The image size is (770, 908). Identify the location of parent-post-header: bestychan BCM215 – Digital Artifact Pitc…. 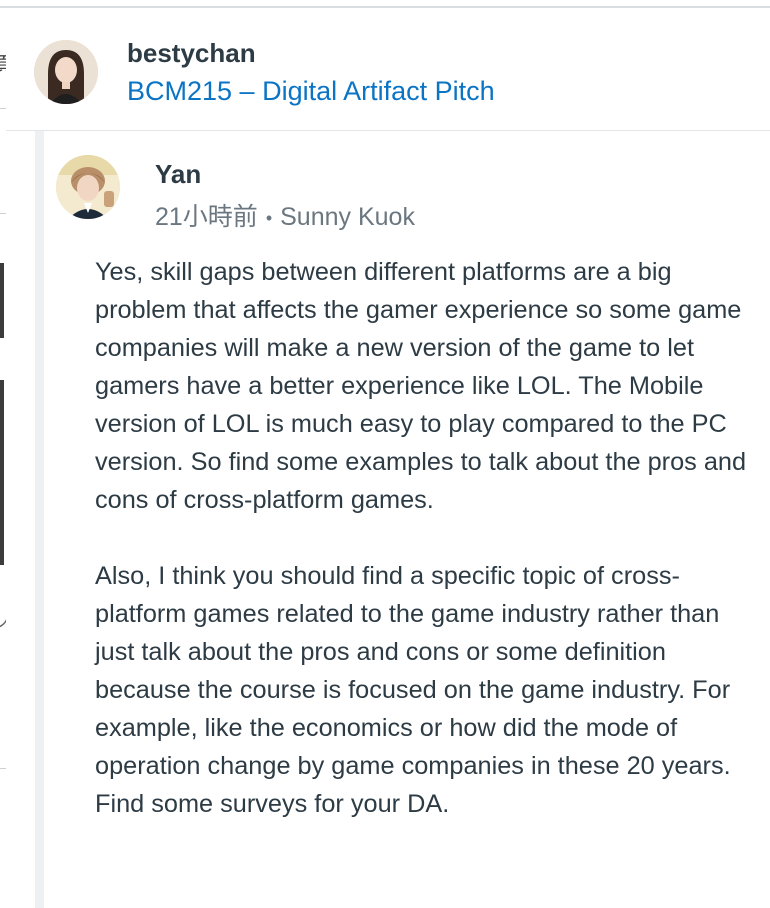
(388, 69).